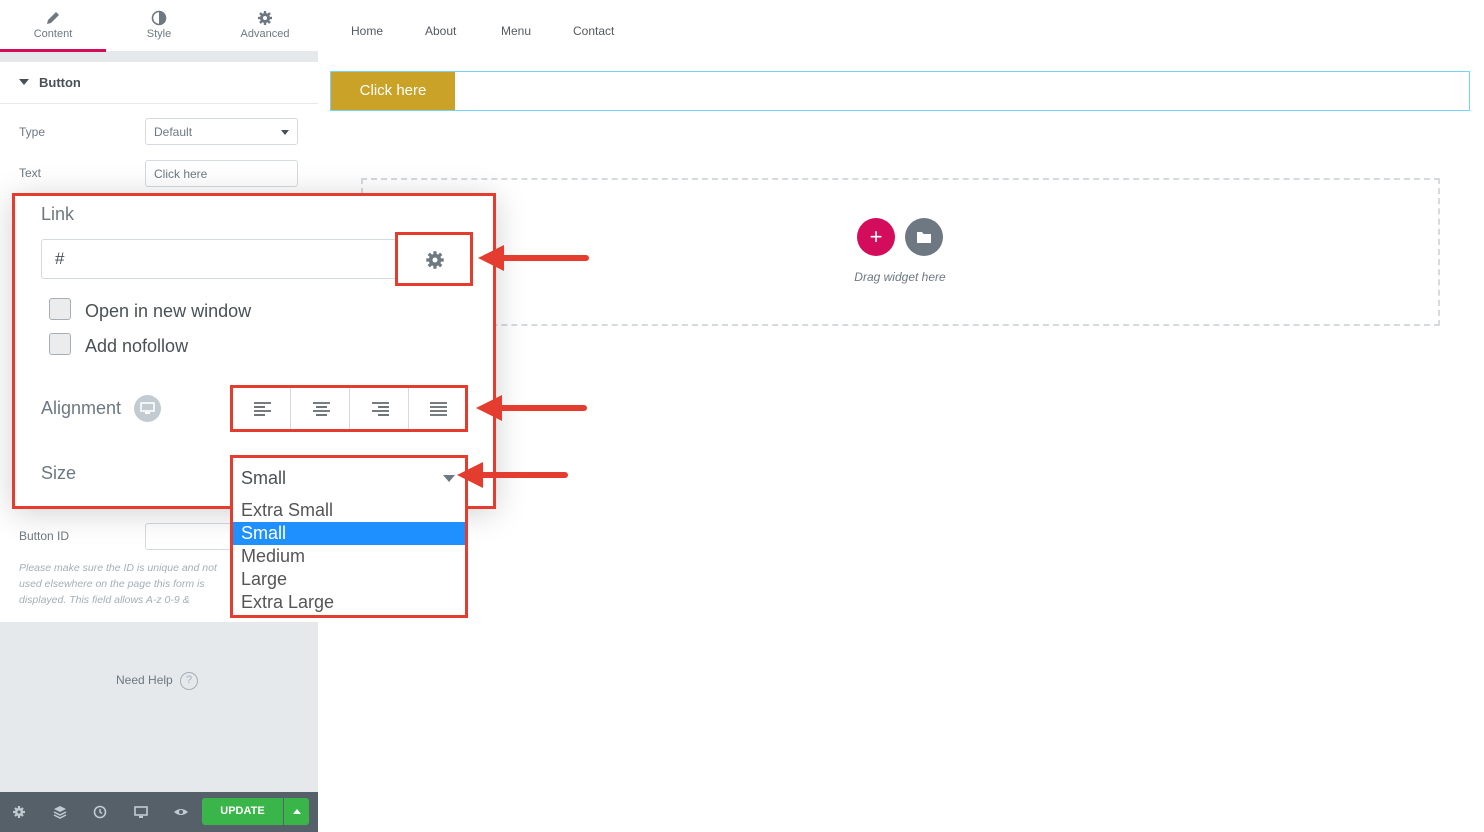  I want to click on need-help-label: Need Help, so click(144, 680).